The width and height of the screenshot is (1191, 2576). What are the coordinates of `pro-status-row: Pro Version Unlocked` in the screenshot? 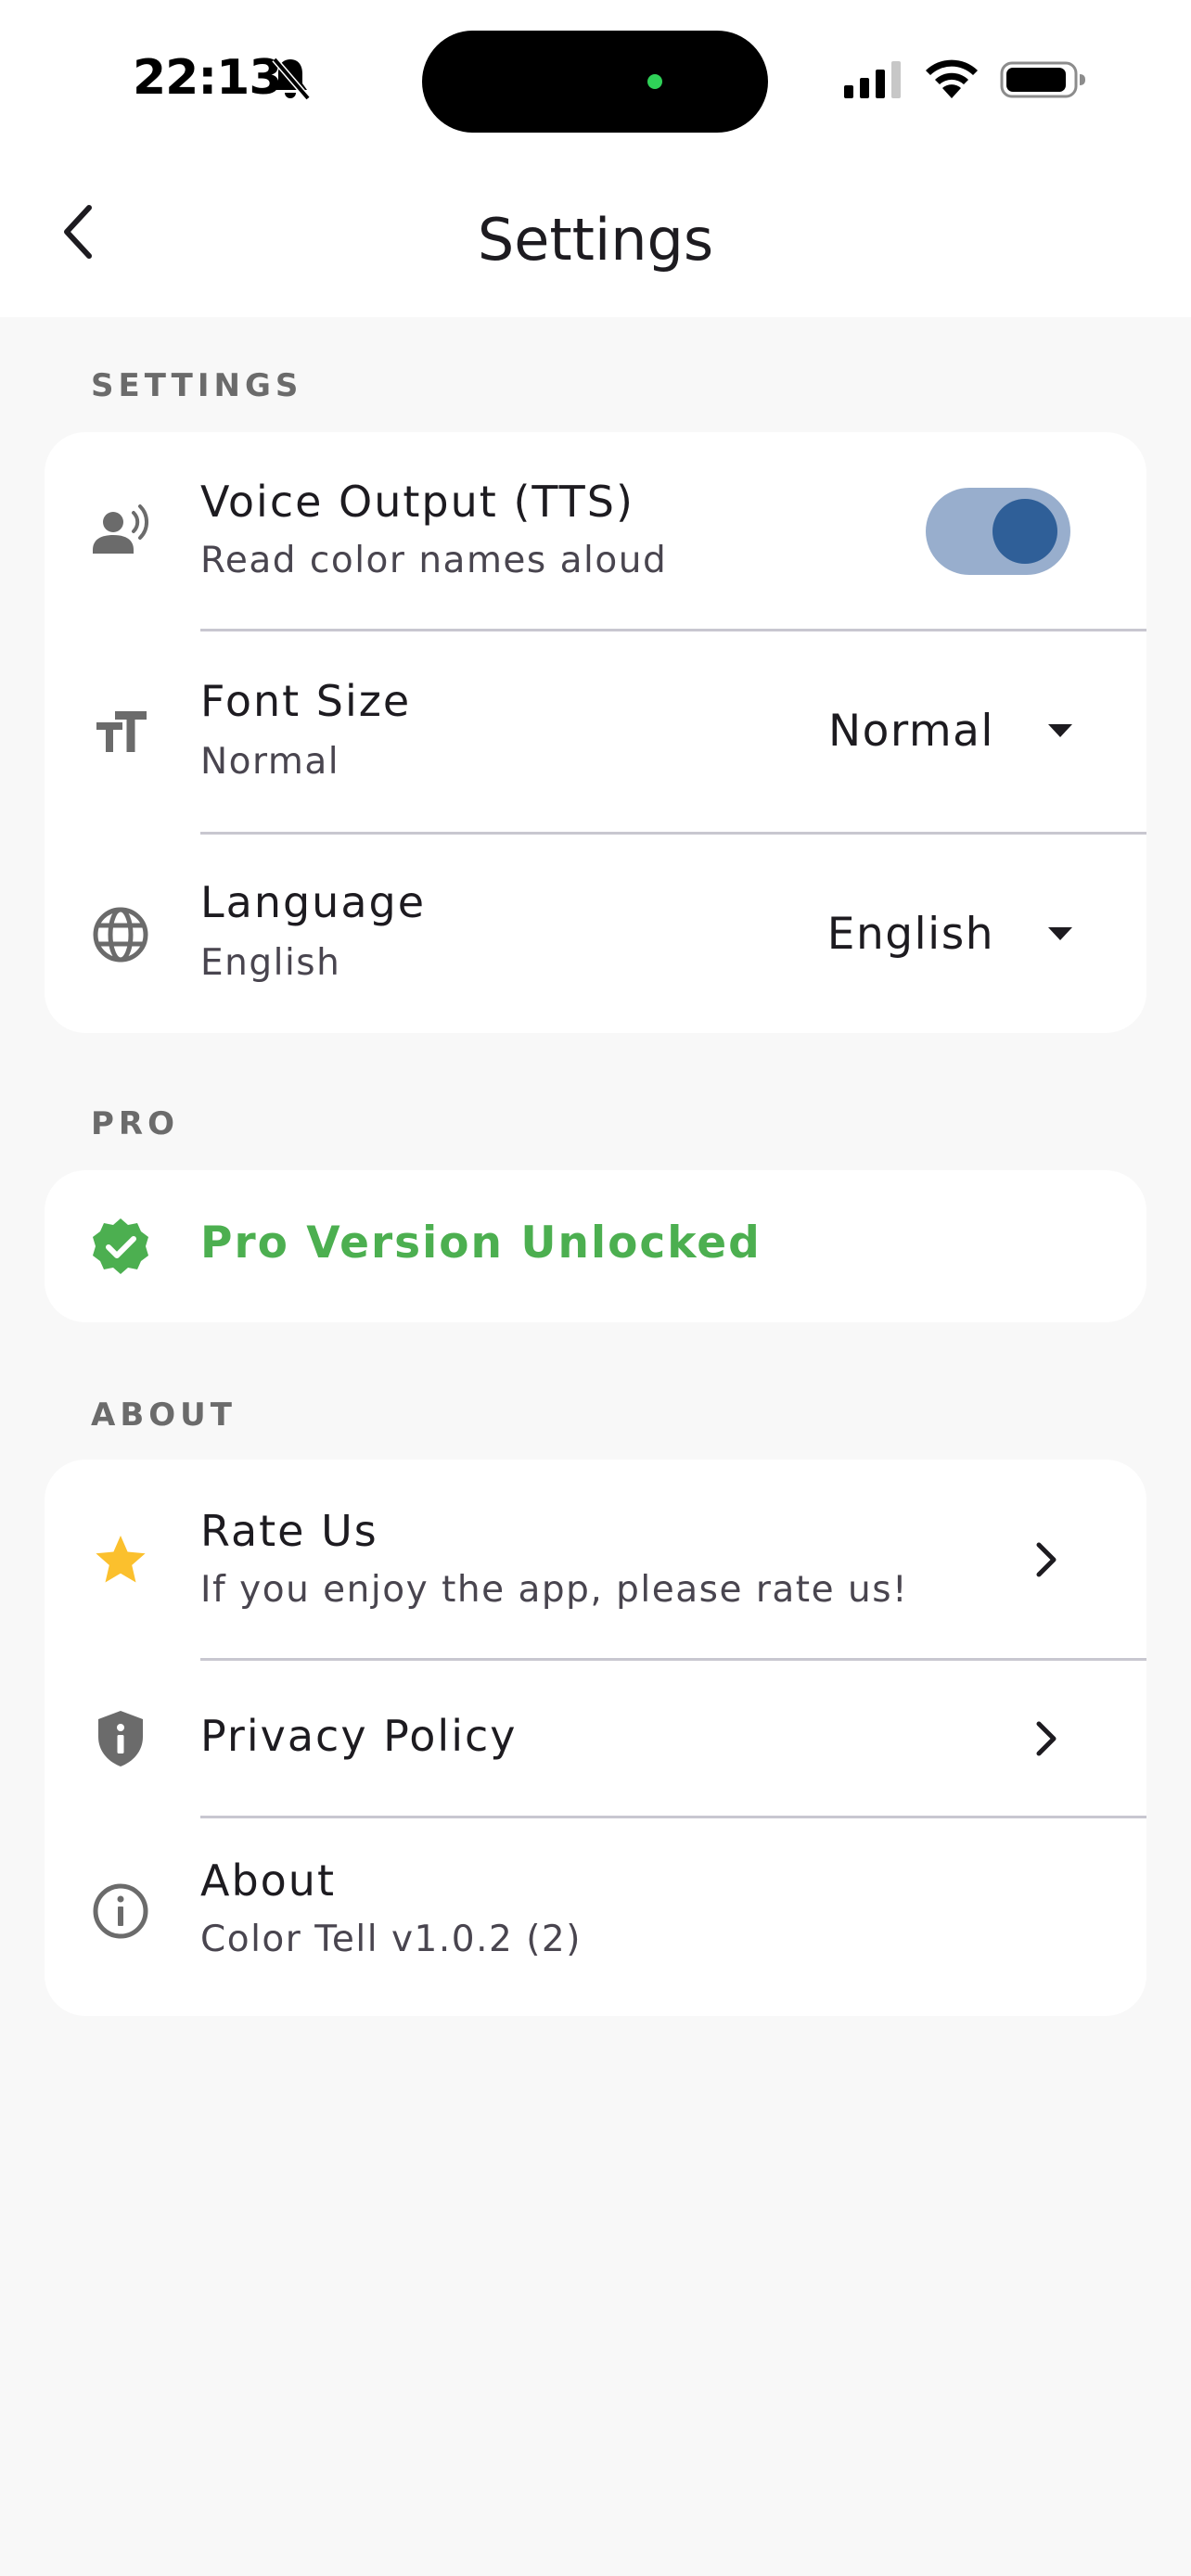 It's located at (595, 1246).